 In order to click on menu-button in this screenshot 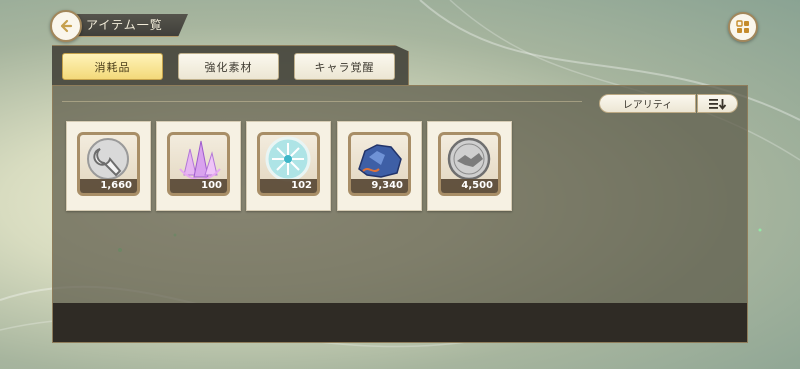, I will do `click(743, 27)`.